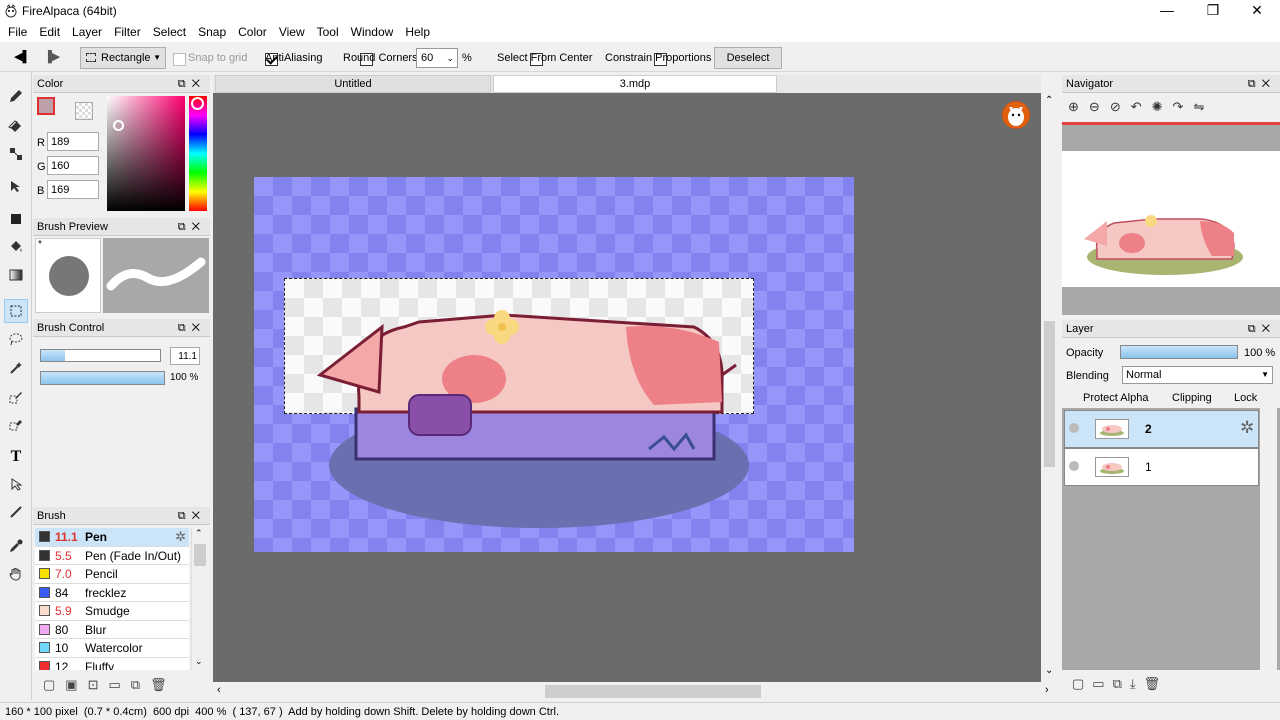  I want to click on canvas-vertical-scrollbar: ⌃ ⌄, so click(1049, 387).